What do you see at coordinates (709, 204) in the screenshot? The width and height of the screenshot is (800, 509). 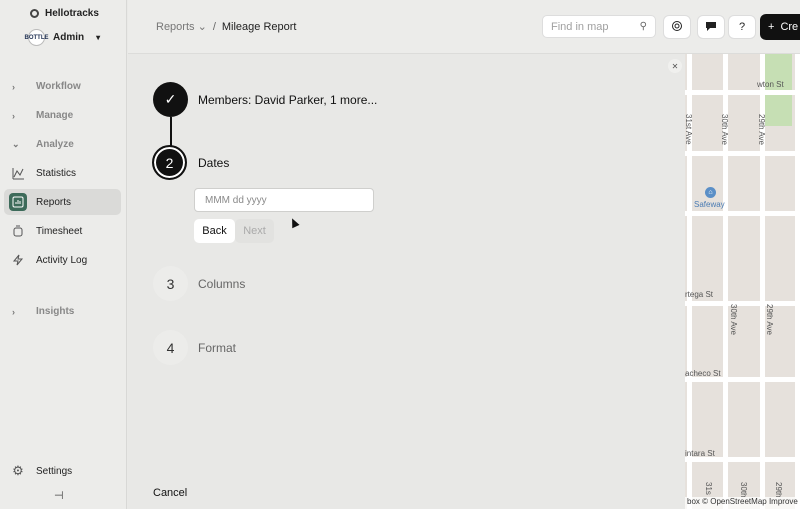 I see `map-poi-label: Safeway` at bounding box center [709, 204].